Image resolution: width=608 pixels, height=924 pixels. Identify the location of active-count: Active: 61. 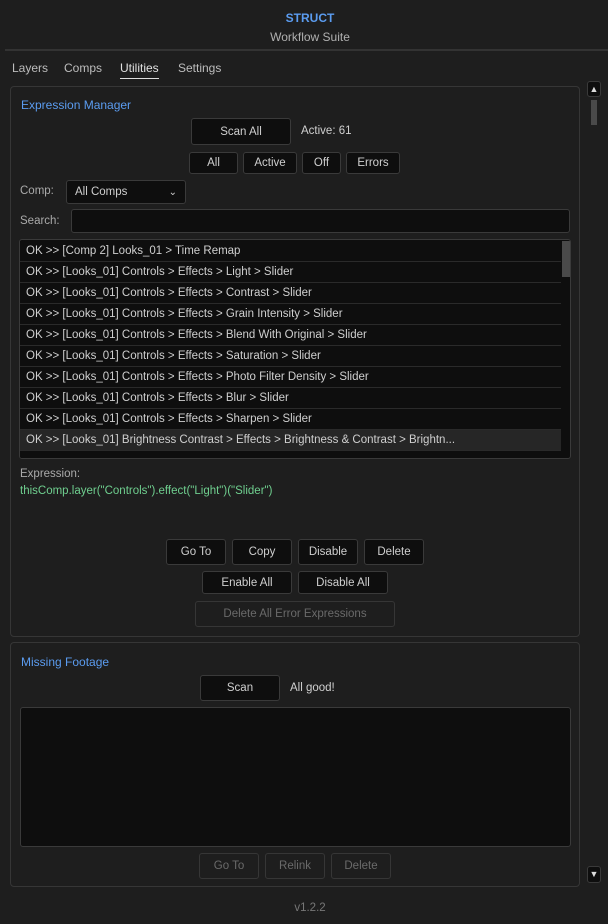
(326, 131).